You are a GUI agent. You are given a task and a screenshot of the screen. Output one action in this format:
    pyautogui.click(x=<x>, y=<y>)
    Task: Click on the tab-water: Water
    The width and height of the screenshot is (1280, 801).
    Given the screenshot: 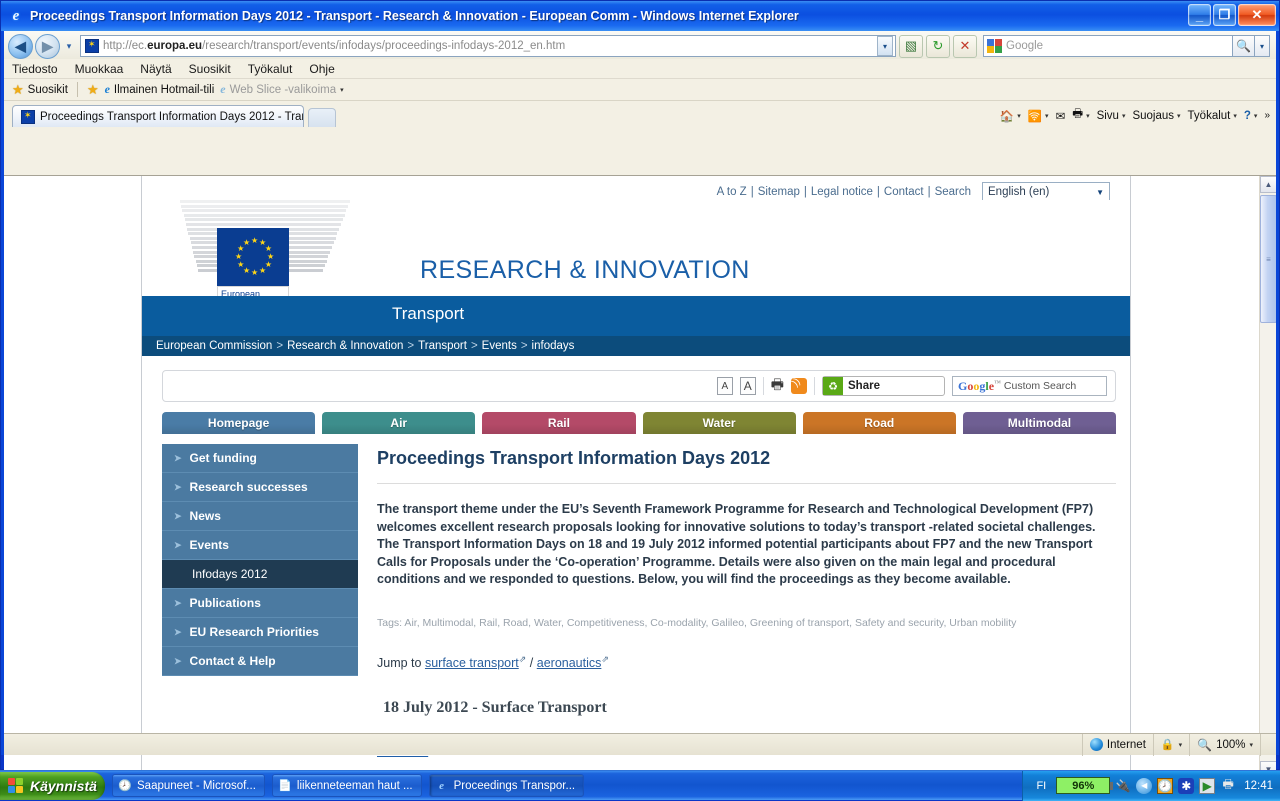 What is the action you would take?
    pyautogui.click(x=719, y=423)
    